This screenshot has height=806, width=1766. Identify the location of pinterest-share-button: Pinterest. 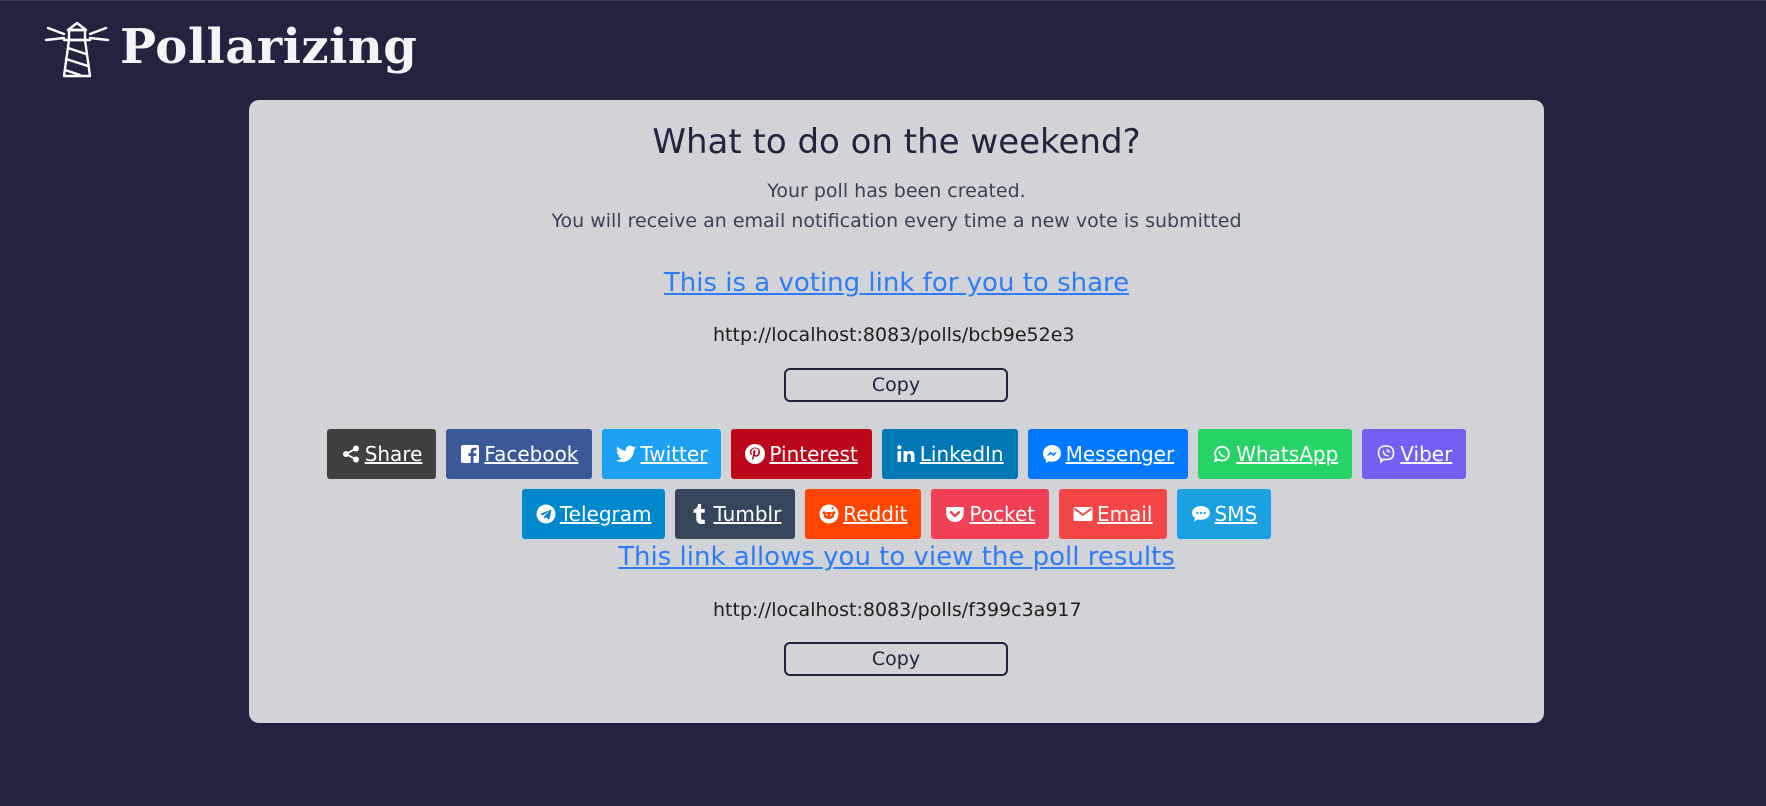
(801, 454).